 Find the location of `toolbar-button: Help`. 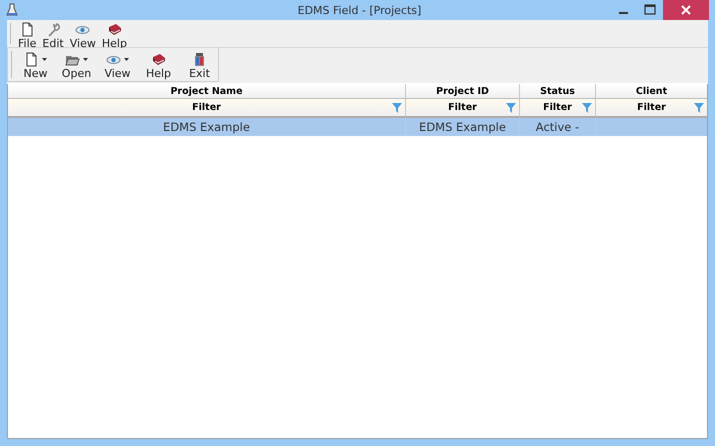

toolbar-button: Help is located at coordinates (158, 64).